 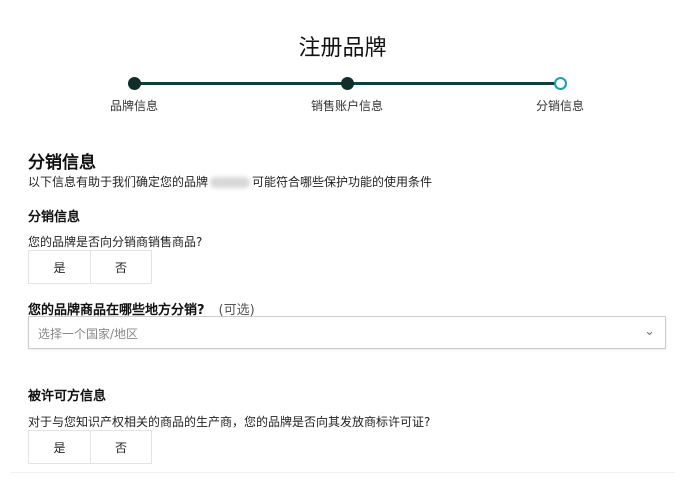 I want to click on licensee-question: 对于与您知识产权相关的商品的生产商，您的品牌是否向其发放商标许可证?, so click(x=229, y=422).